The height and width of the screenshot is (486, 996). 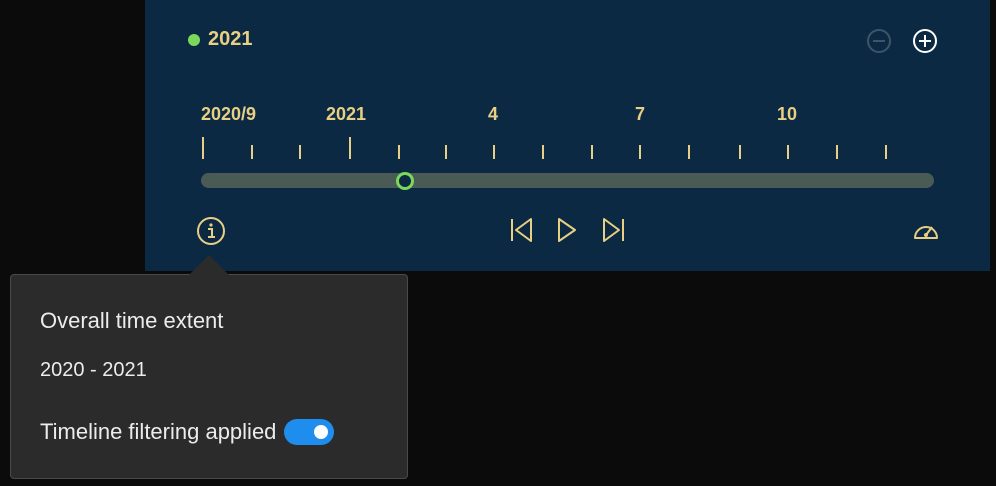 I want to click on play-icon, so click(x=567, y=230).